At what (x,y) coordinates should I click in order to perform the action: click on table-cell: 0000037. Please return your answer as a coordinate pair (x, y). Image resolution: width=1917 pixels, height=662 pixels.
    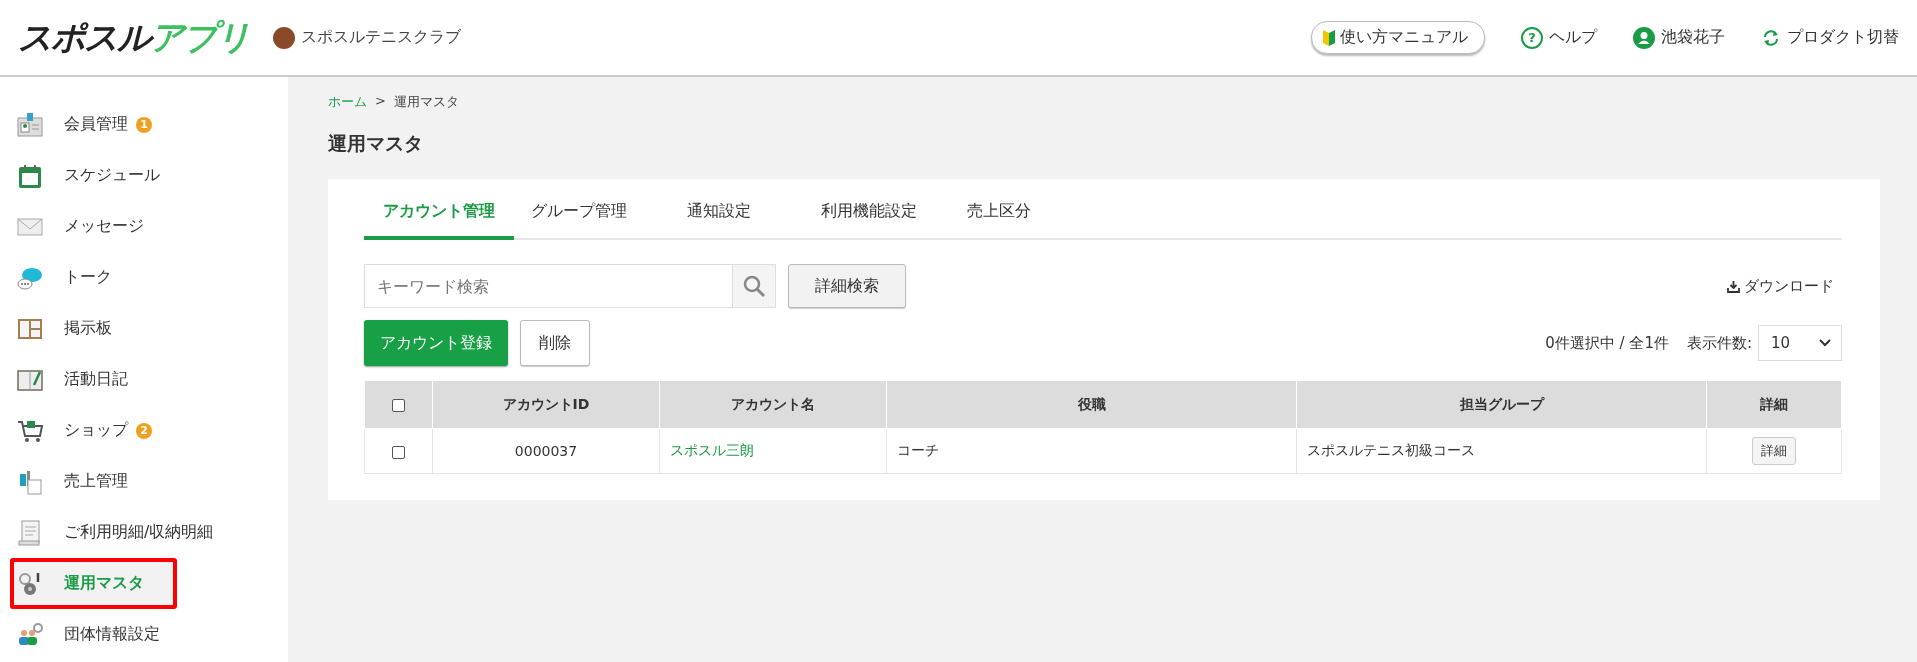
    Looking at the image, I should click on (546, 451).